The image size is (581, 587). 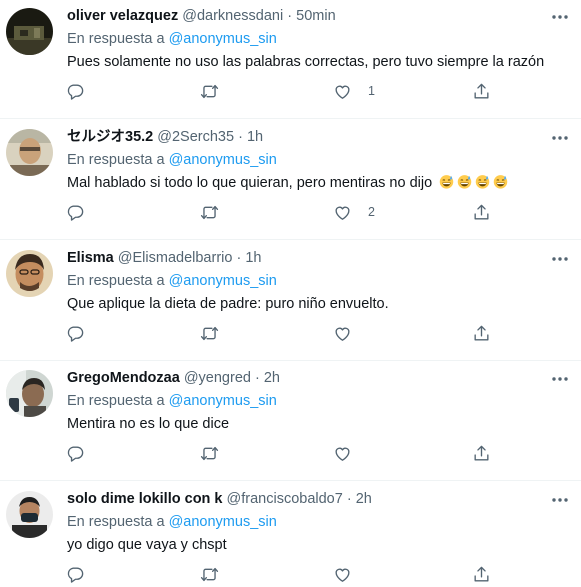 What do you see at coordinates (371, 212) in the screenshot?
I see `like-count: 2` at bounding box center [371, 212].